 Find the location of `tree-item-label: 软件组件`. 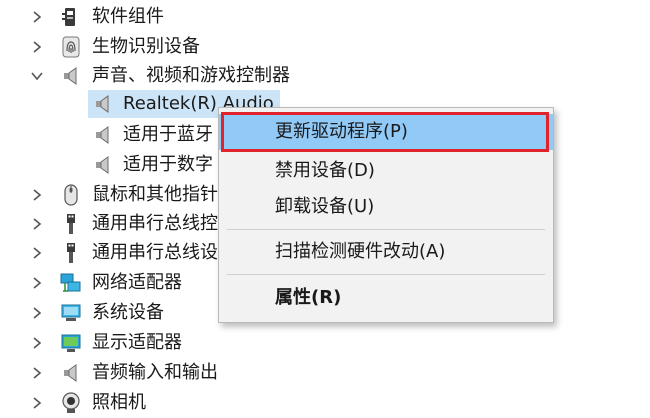

tree-item-label: 软件组件 is located at coordinates (128, 16).